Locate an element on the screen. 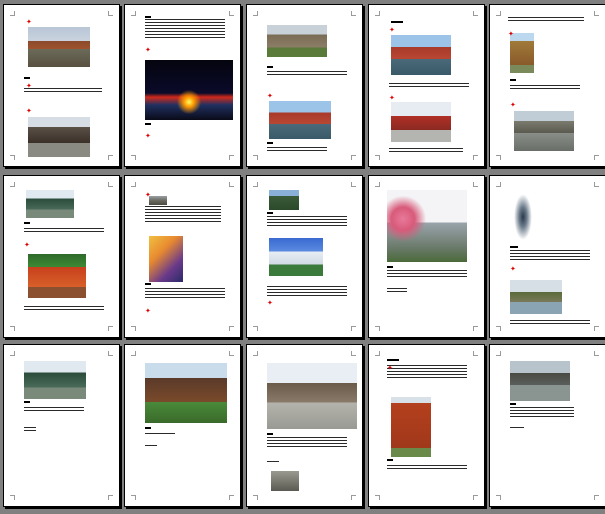 The width and height of the screenshot is (605, 514). photo-temple-roof is located at coordinates (300, 120).